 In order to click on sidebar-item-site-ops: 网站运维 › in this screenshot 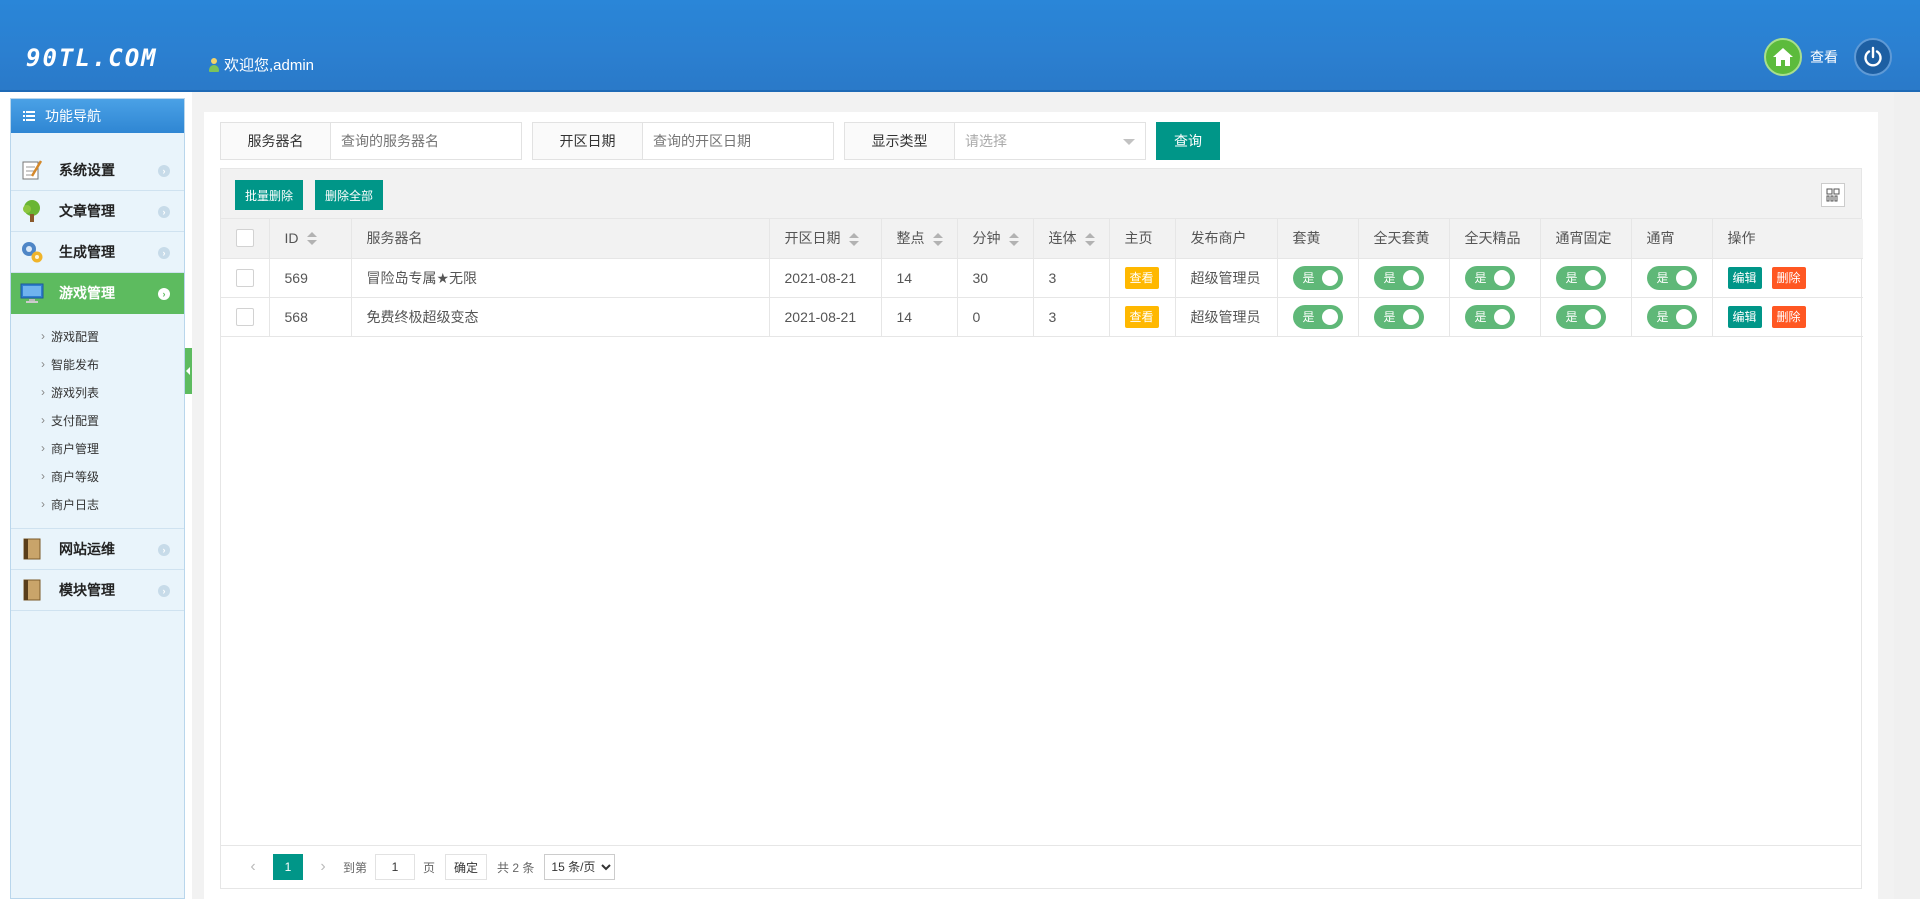, I will do `click(97, 549)`.